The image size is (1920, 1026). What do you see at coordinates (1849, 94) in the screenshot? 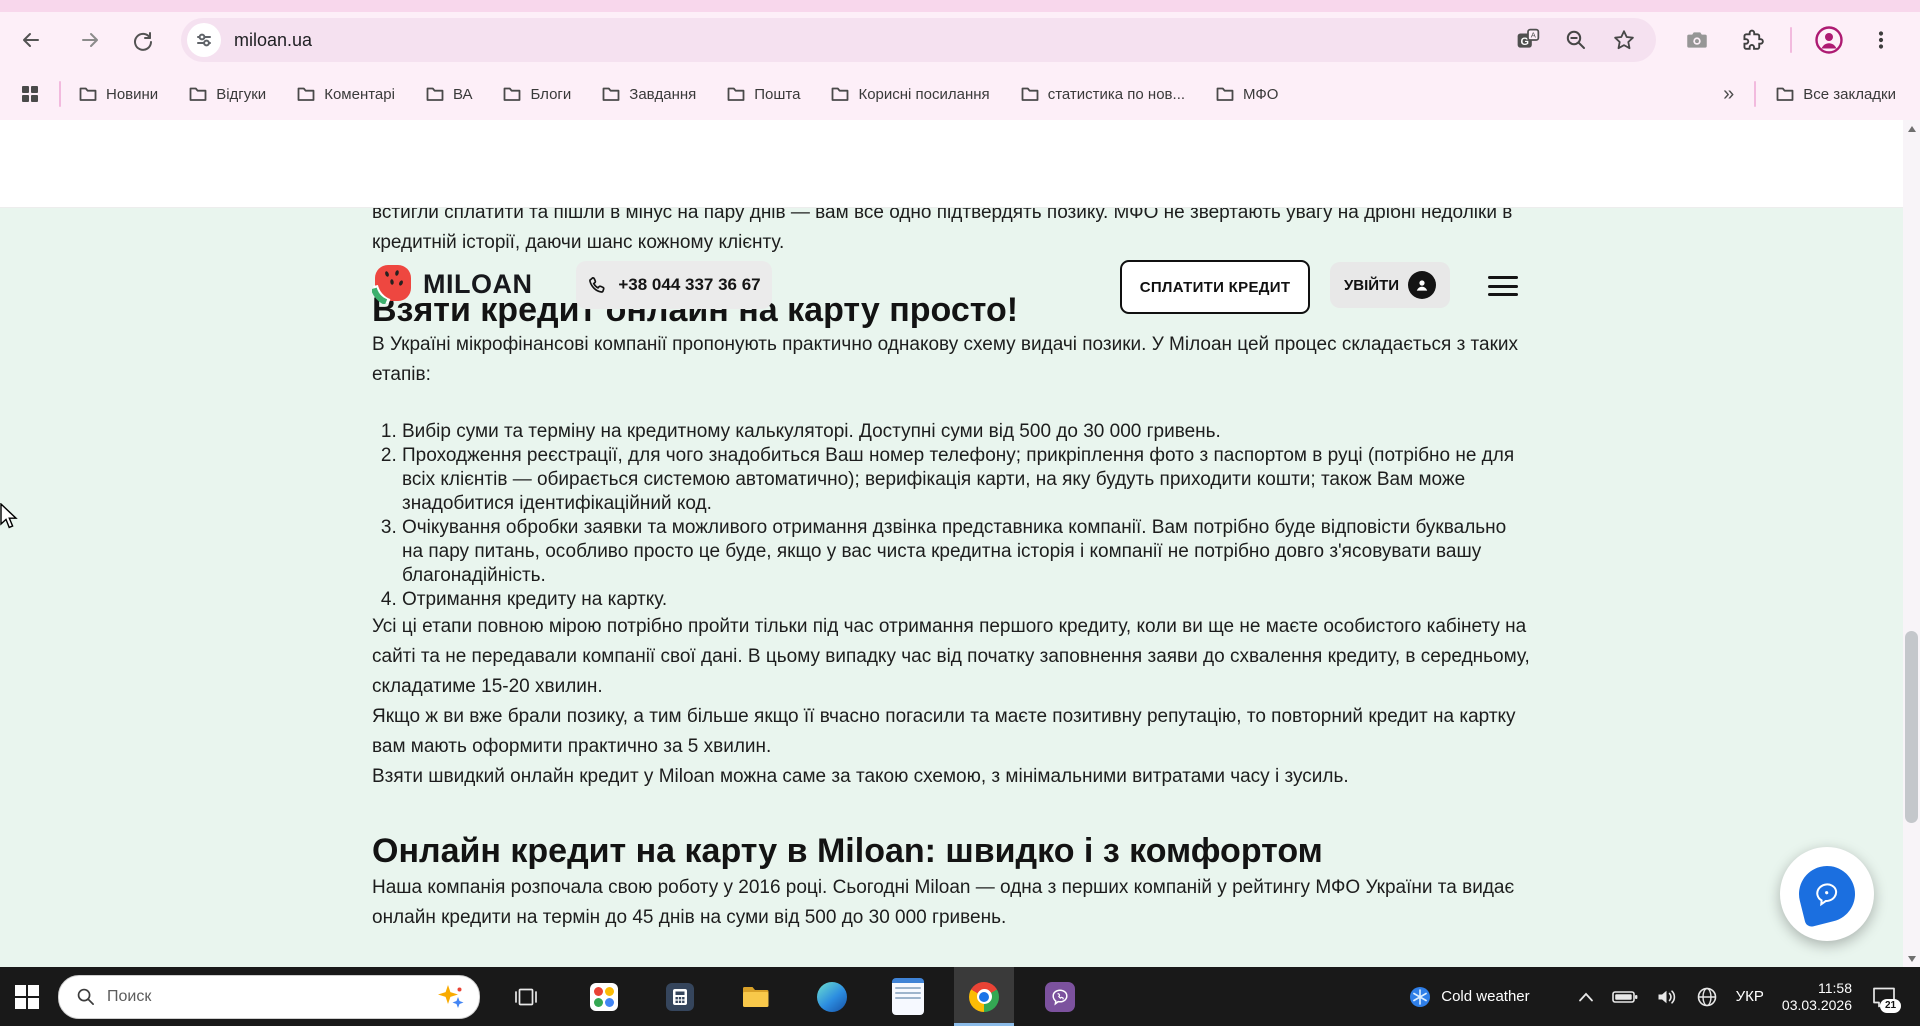
I see `all-bookmarks-label: Все закладки` at bounding box center [1849, 94].